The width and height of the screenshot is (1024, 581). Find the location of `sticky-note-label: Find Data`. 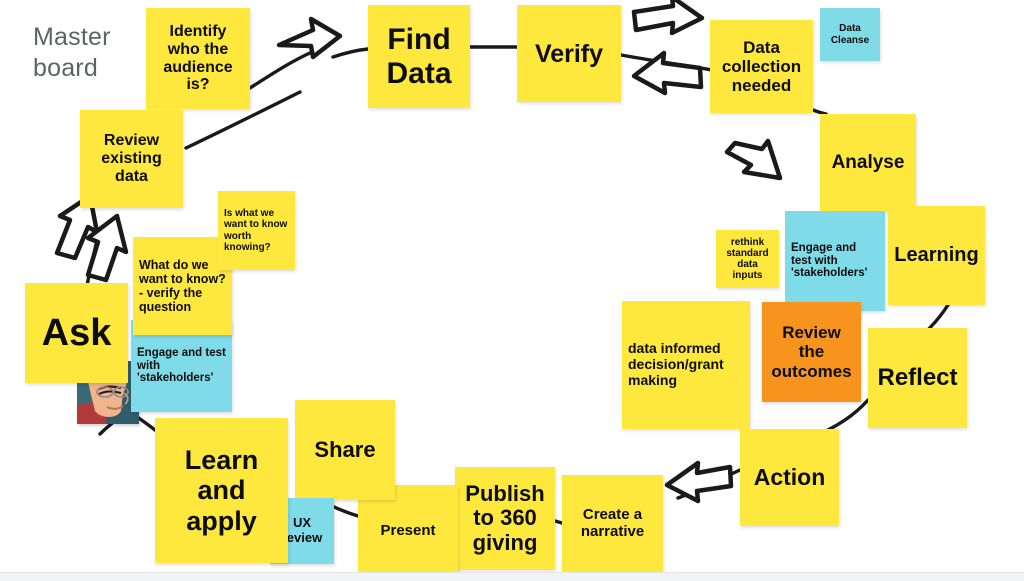

sticky-note-label: Find Data is located at coordinates (419, 56).